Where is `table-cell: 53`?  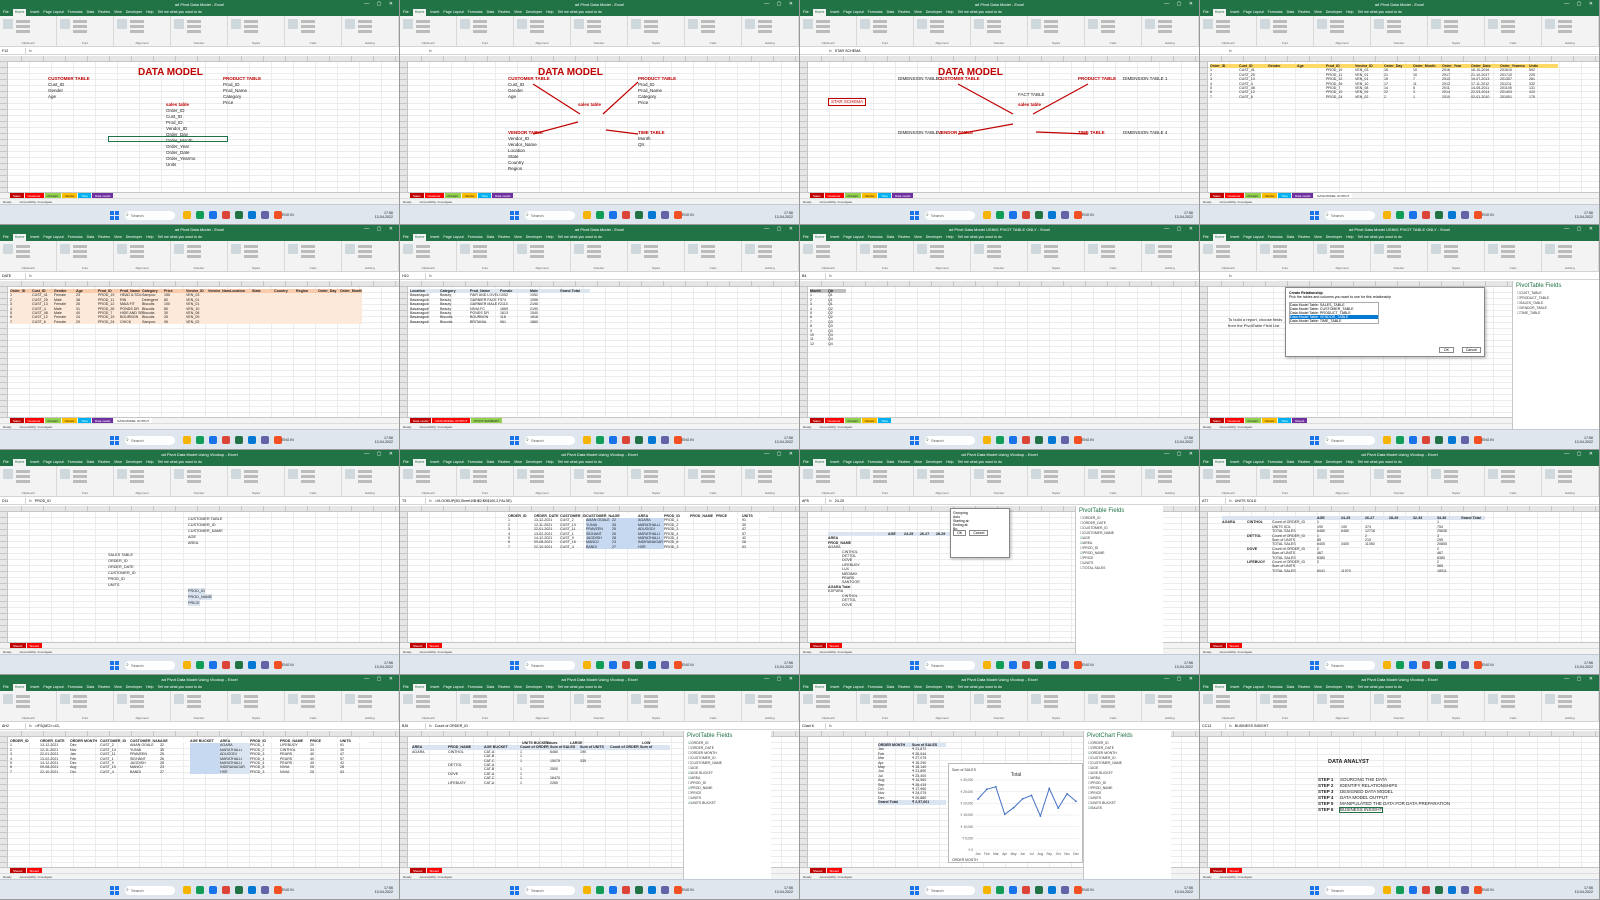 table-cell: 53 is located at coordinates (755, 547).